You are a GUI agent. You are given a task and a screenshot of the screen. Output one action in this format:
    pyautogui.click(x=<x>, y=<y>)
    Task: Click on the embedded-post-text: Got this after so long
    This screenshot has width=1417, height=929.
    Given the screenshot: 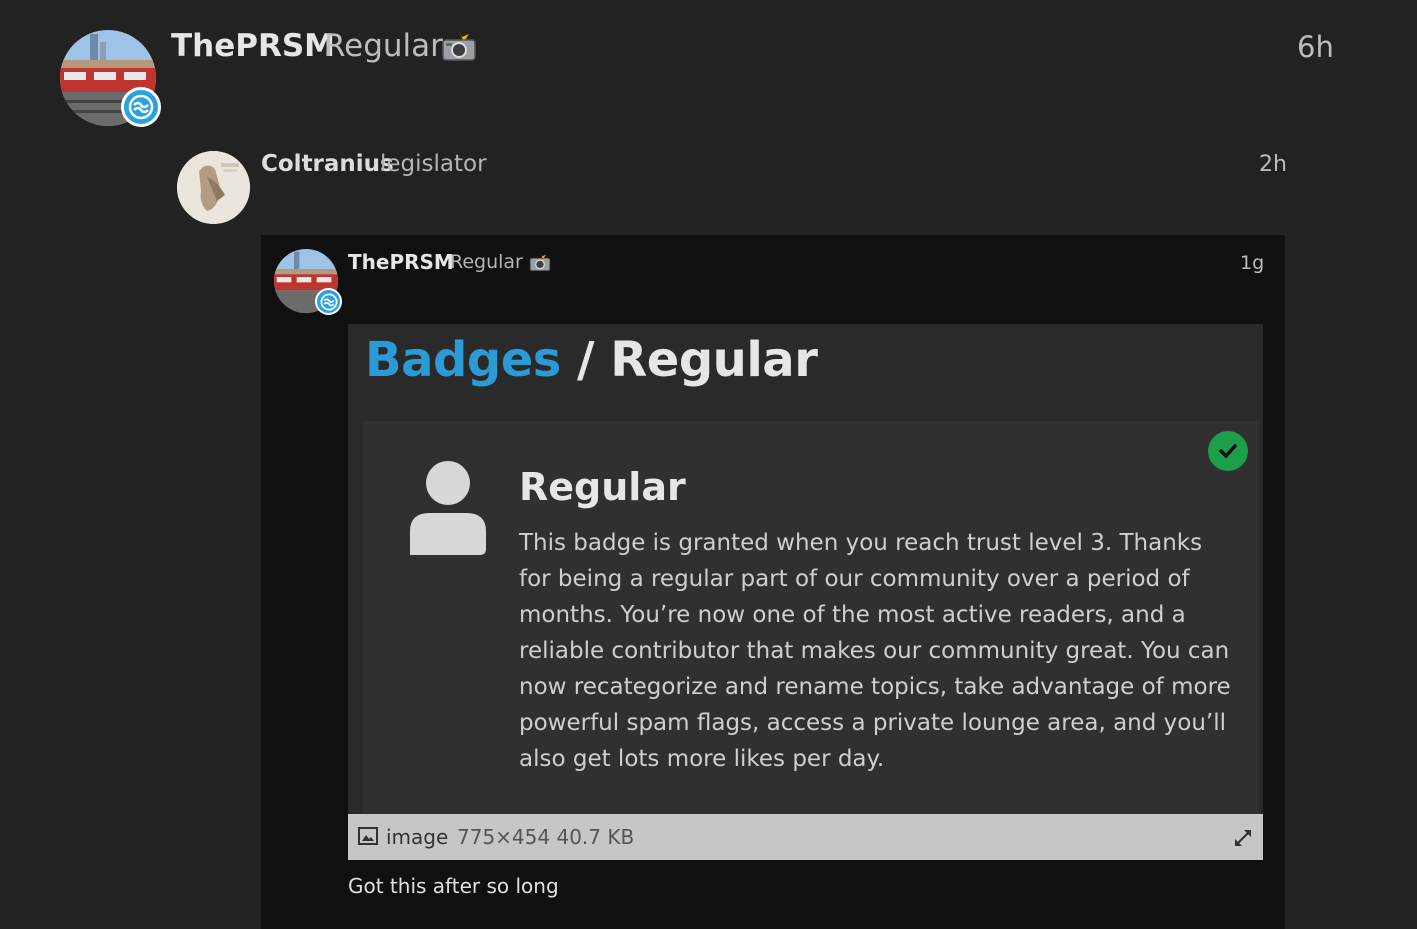 What is the action you would take?
    pyautogui.click(x=453, y=886)
    